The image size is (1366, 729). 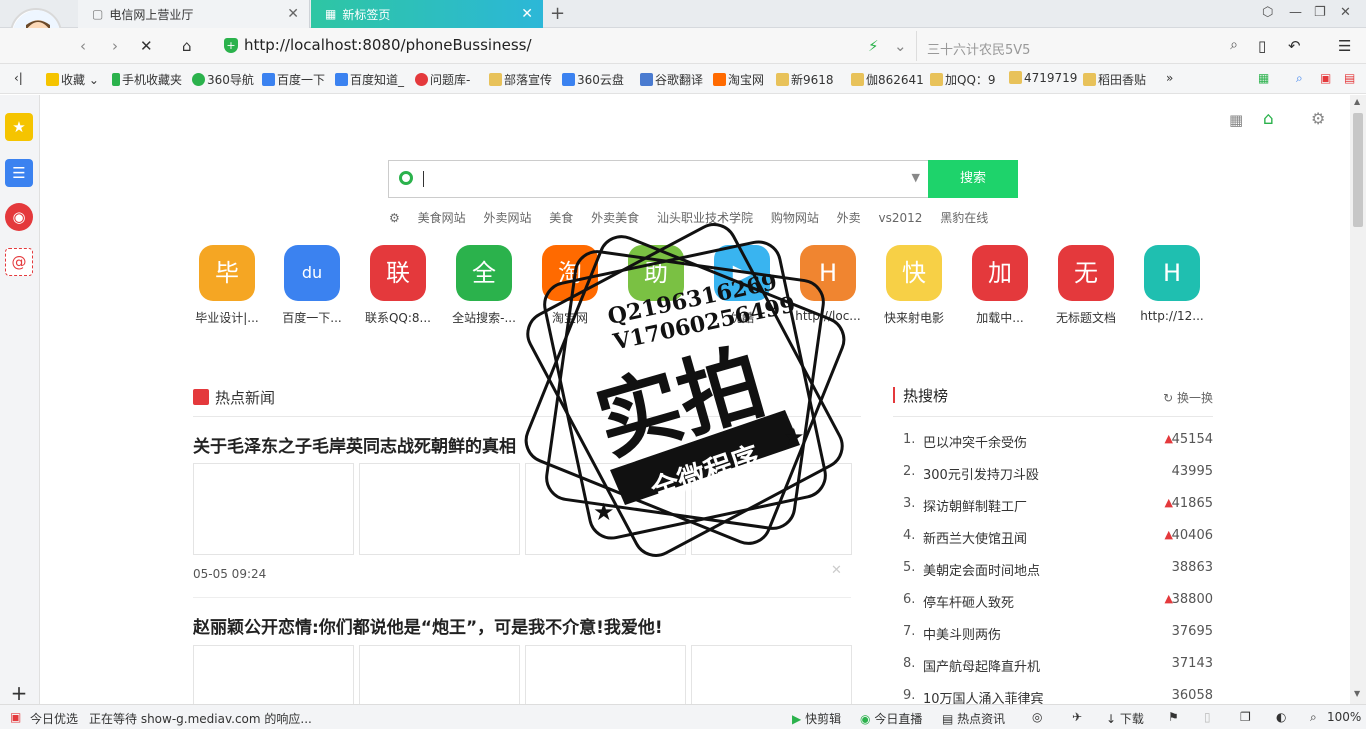 I want to click on bookmarks-toggle-icon: ‹|, so click(x=18, y=78).